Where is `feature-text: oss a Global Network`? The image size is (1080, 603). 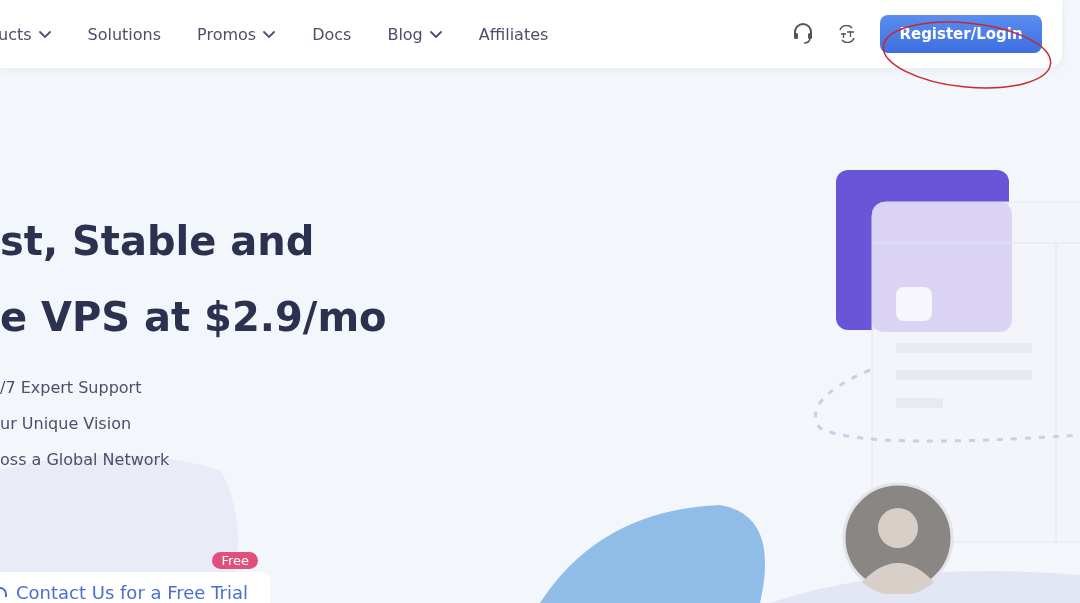
feature-text: oss a Global Network is located at coordinates (85, 460).